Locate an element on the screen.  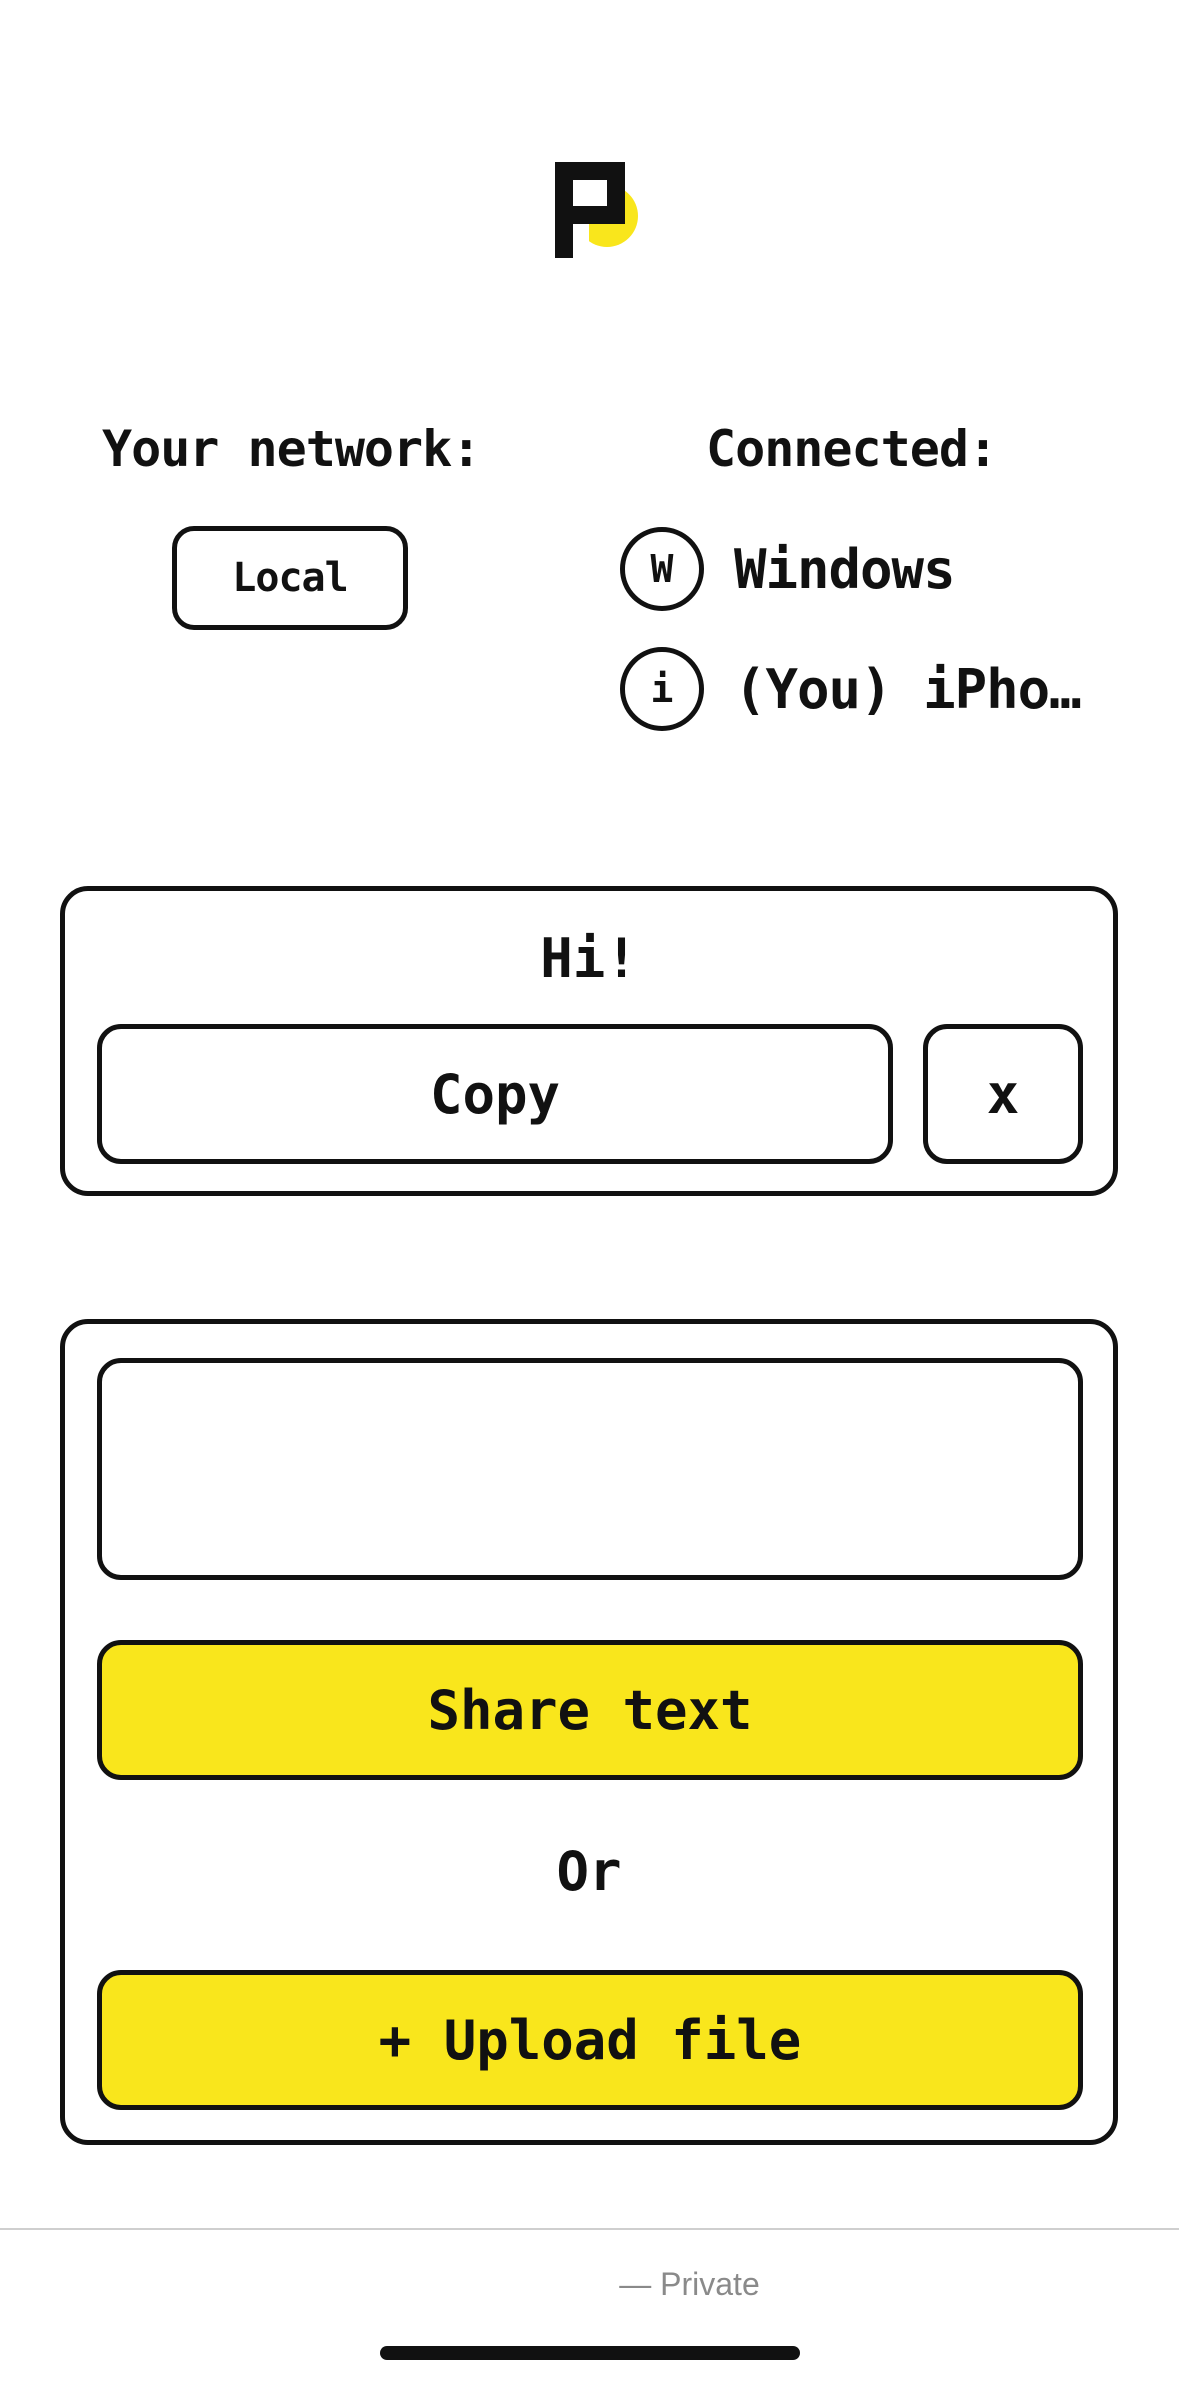
device-avatar: i is located at coordinates (662, 689).